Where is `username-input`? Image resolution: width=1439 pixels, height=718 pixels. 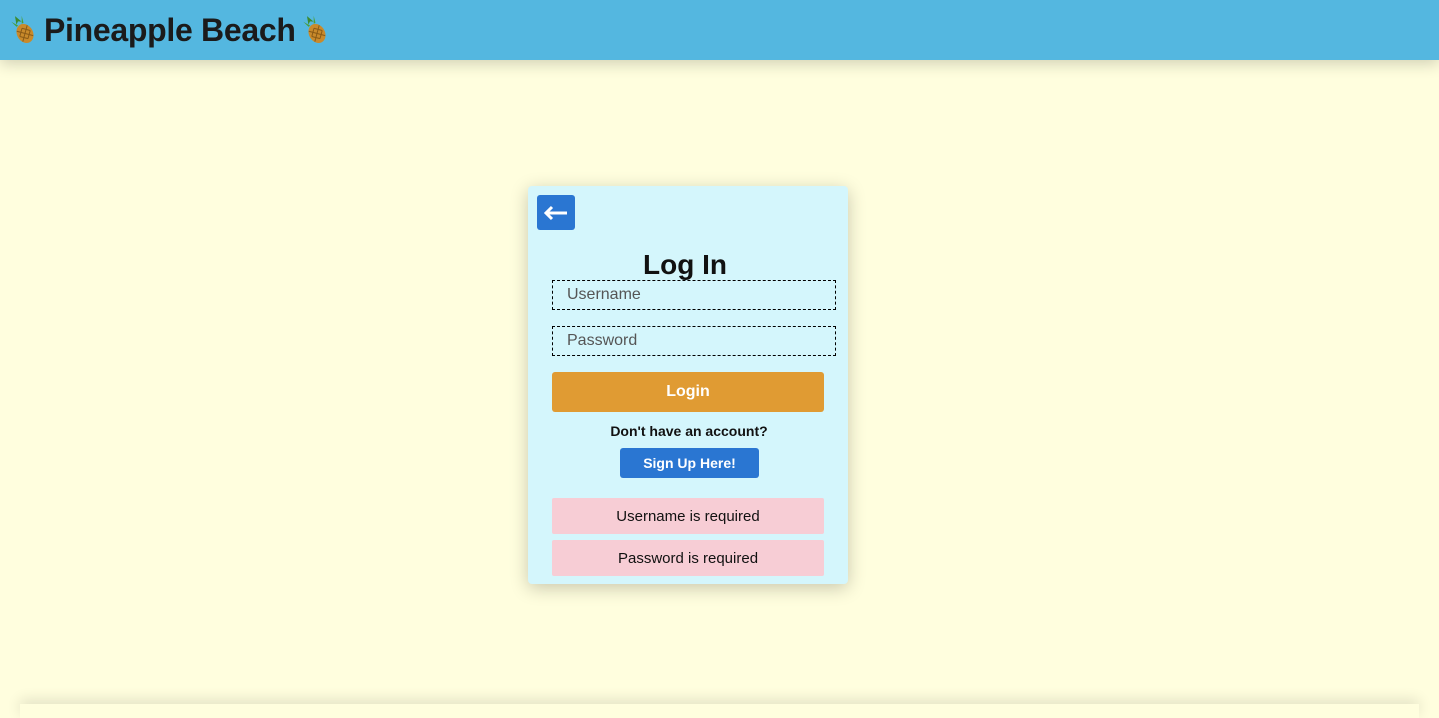
username-input is located at coordinates (694, 295).